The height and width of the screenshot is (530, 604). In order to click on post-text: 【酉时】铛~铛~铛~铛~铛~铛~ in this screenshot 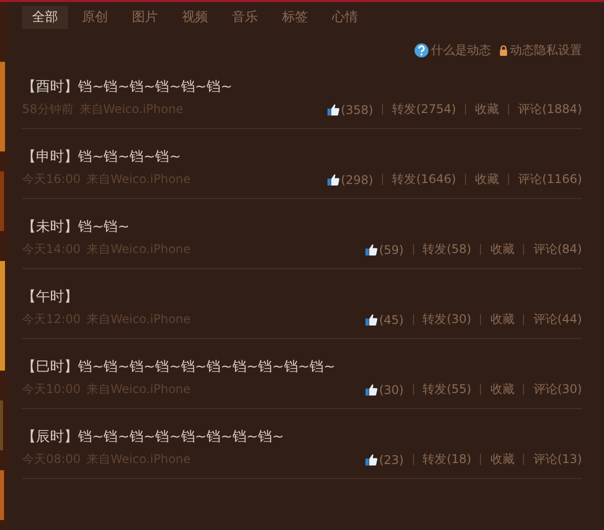, I will do `click(128, 87)`.